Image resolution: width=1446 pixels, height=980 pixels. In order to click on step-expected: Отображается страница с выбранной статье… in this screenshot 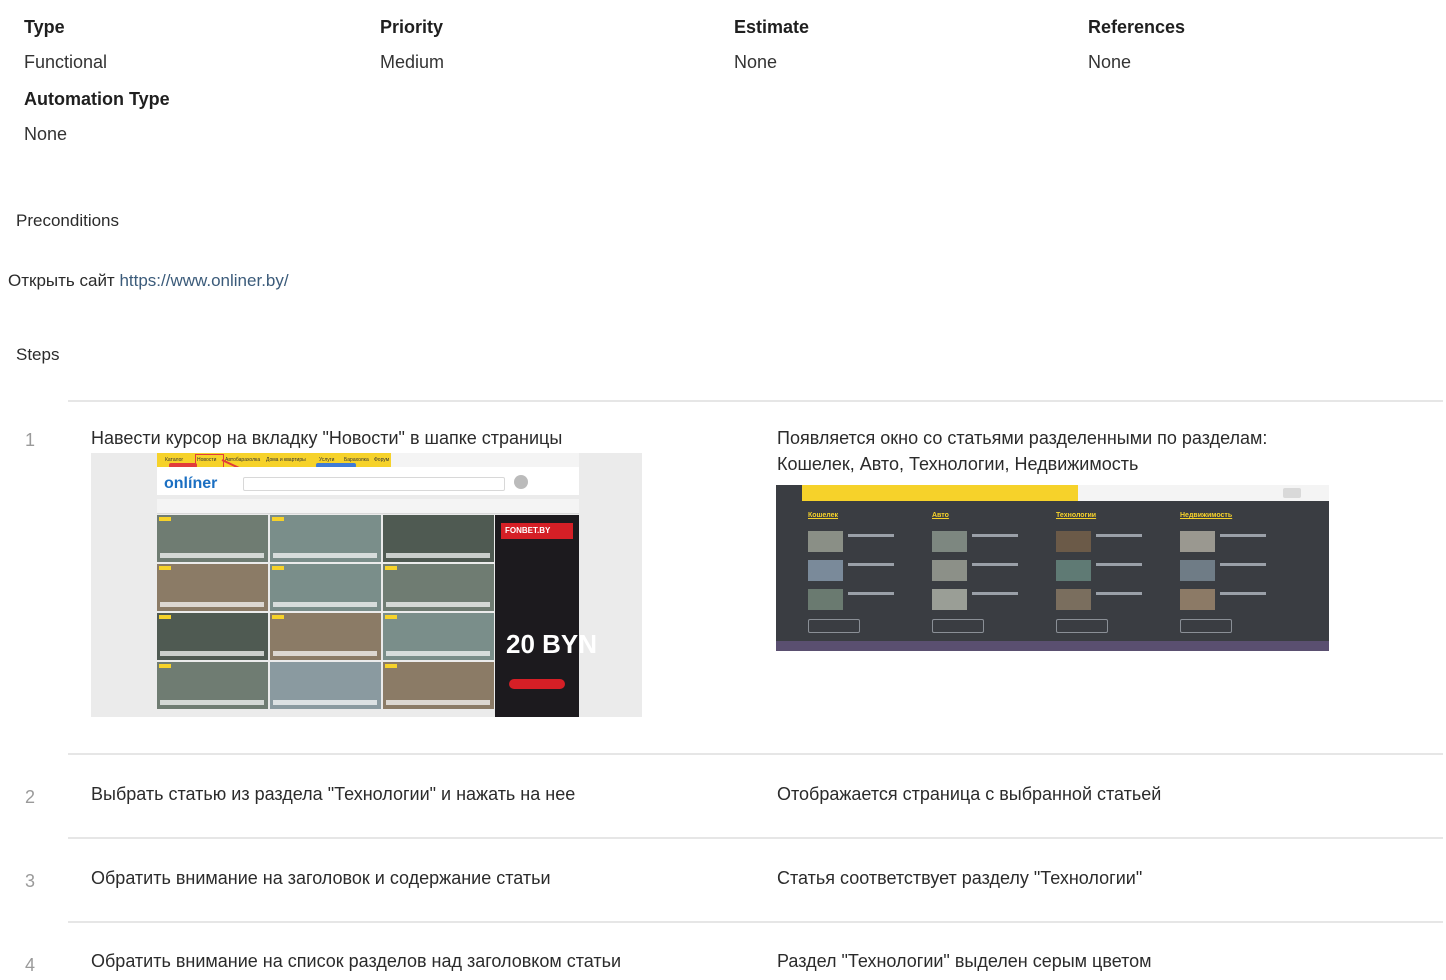, I will do `click(969, 794)`.